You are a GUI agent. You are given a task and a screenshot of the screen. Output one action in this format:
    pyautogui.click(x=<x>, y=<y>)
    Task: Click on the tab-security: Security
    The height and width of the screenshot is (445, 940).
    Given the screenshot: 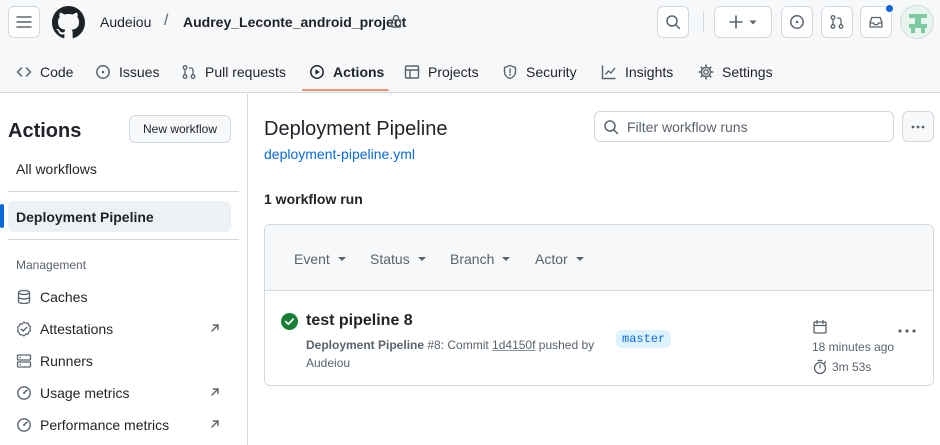 What is the action you would take?
    pyautogui.click(x=539, y=72)
    